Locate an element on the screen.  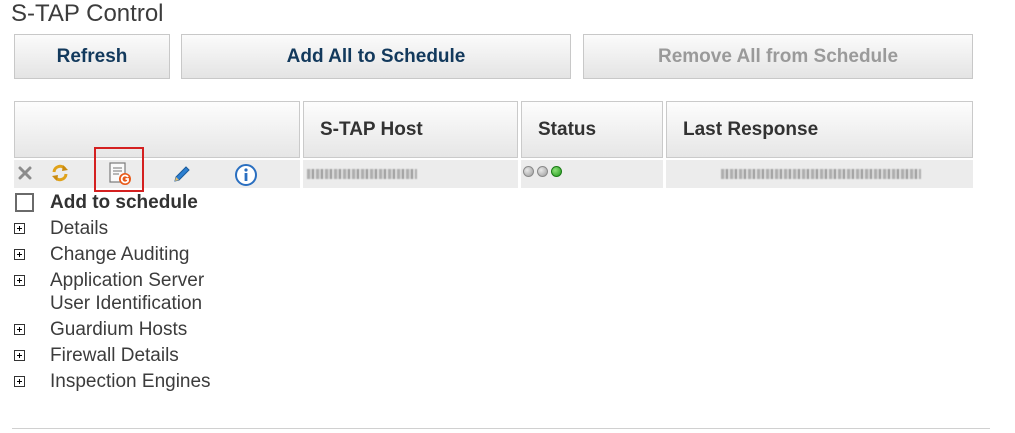
remove-all-from-schedule-button: Remove All from Schedule is located at coordinates (778, 56).